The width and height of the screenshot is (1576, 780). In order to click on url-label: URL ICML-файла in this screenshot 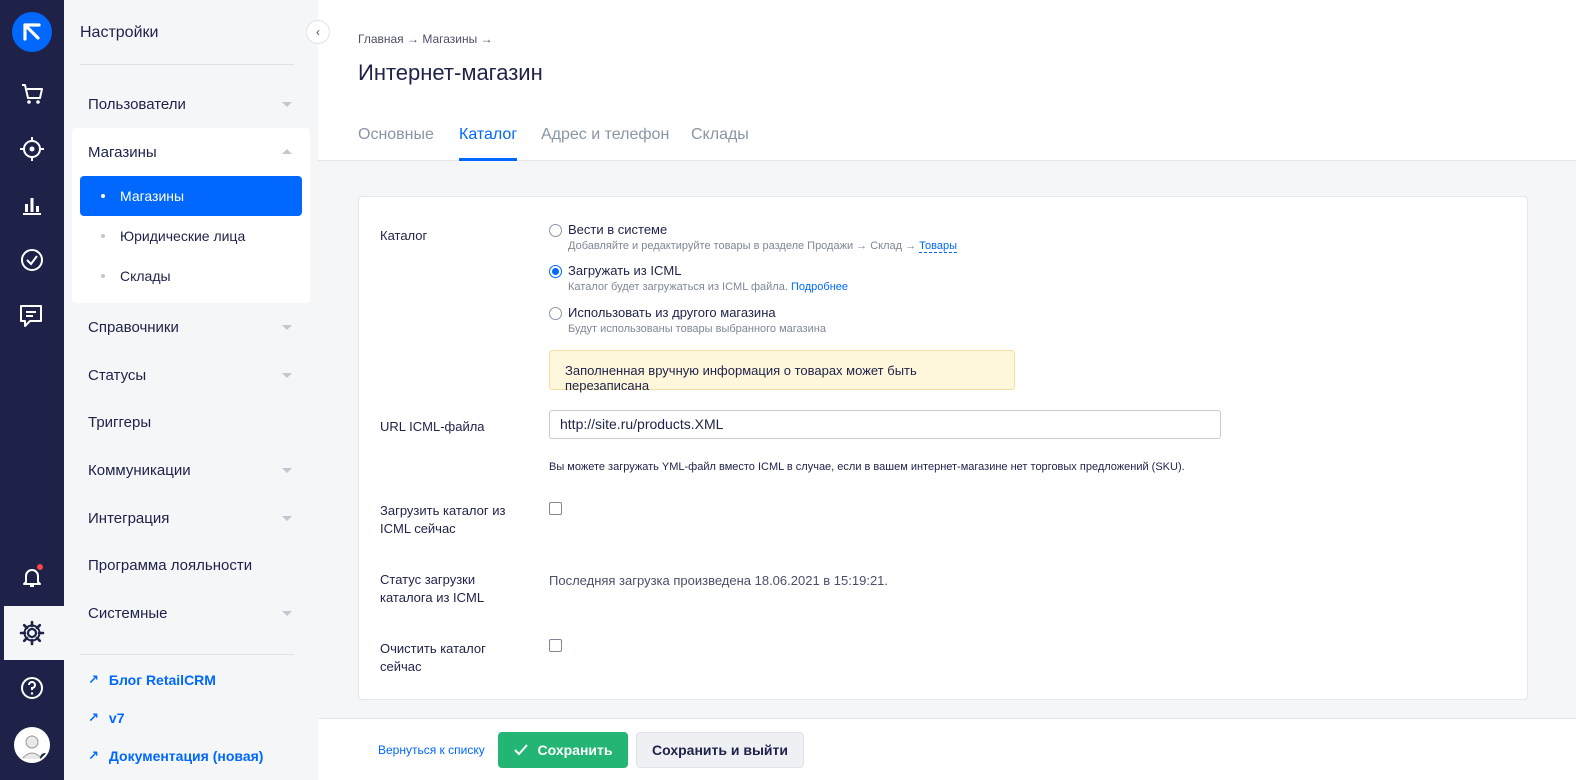, I will do `click(432, 426)`.